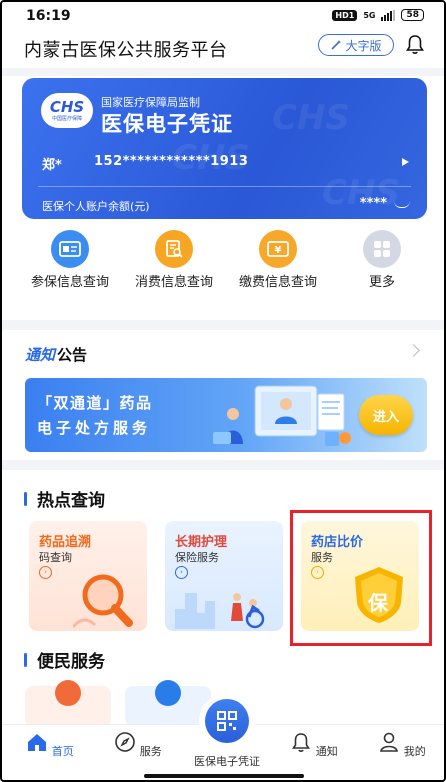 The width and height of the screenshot is (446, 782). Describe the element at coordinates (138, 745) in the screenshot. I see `tab-service: 服务` at that location.